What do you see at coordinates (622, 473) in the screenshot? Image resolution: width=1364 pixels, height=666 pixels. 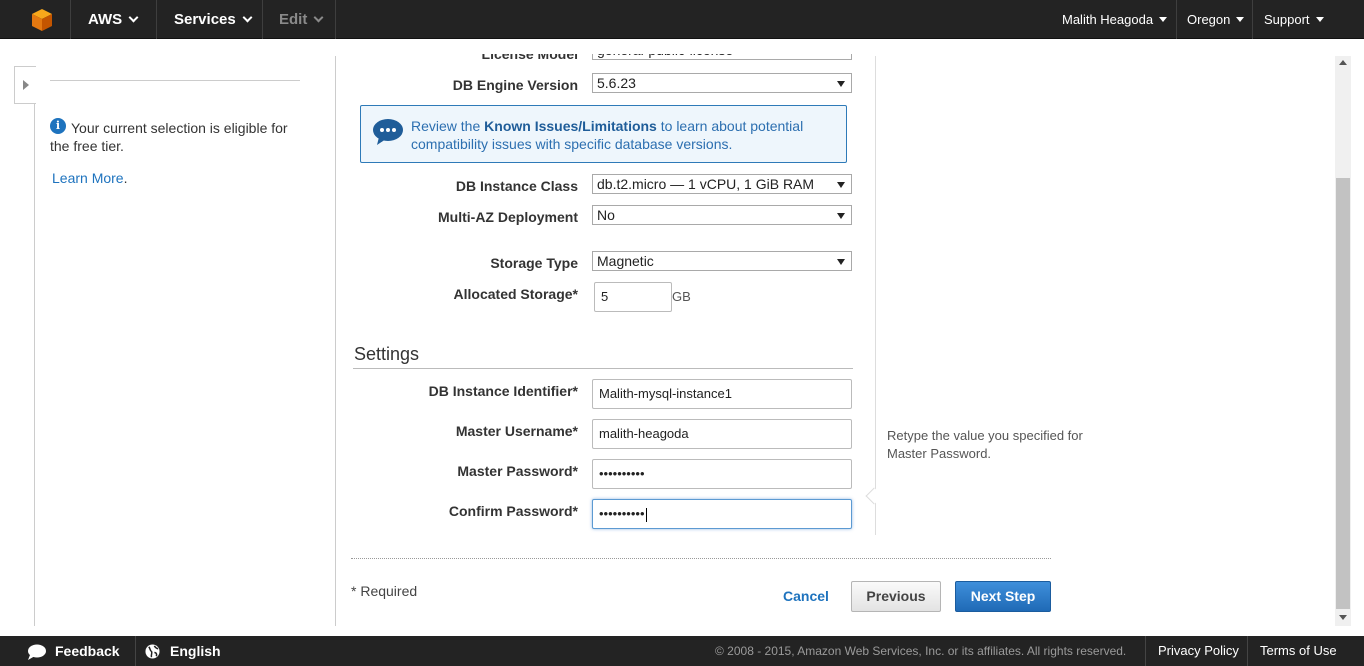 I see `password-value: ••••••••••` at bounding box center [622, 473].